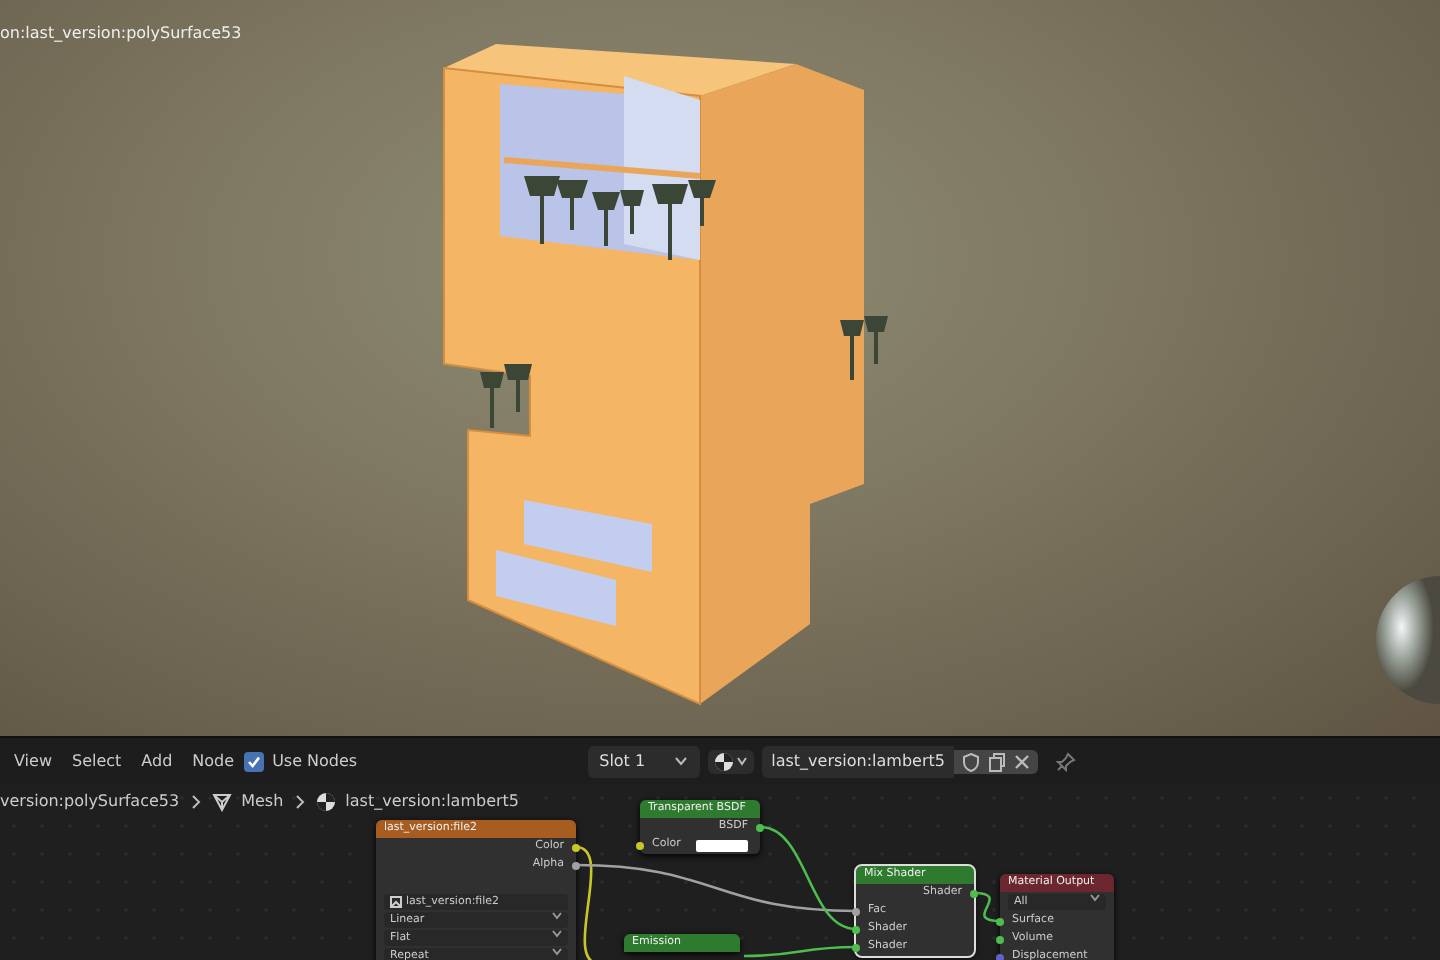 Image resolution: width=1440 pixels, height=960 pixels. Describe the element at coordinates (858, 761) in the screenshot. I see `material-name-field: last_version:lambert5` at that location.